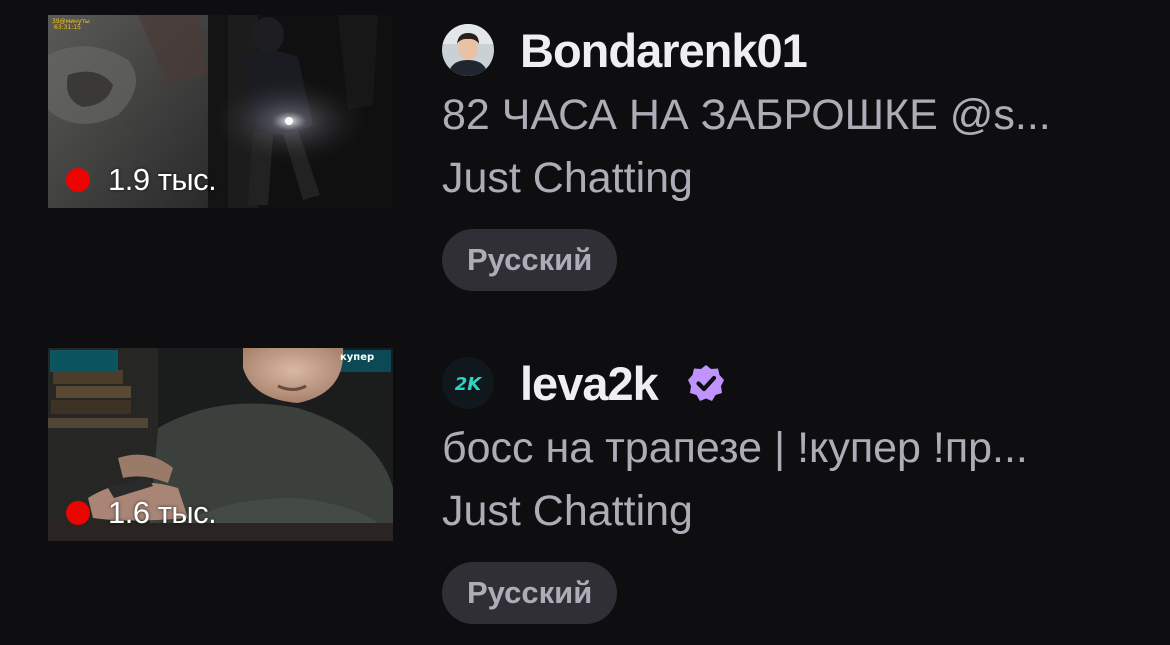 This screenshot has height=645, width=1170. What do you see at coordinates (220, 444) in the screenshot?
I see `stream-thumbnail: купер 1.6 тыс.` at bounding box center [220, 444].